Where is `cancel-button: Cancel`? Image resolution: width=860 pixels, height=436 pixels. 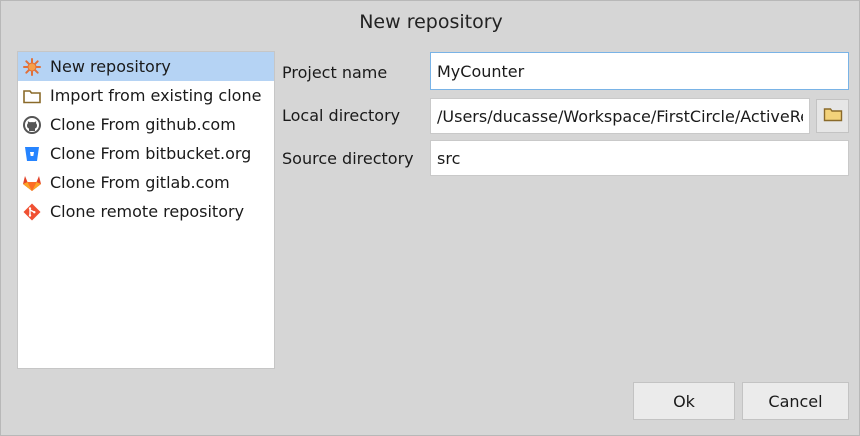 cancel-button: Cancel is located at coordinates (795, 401).